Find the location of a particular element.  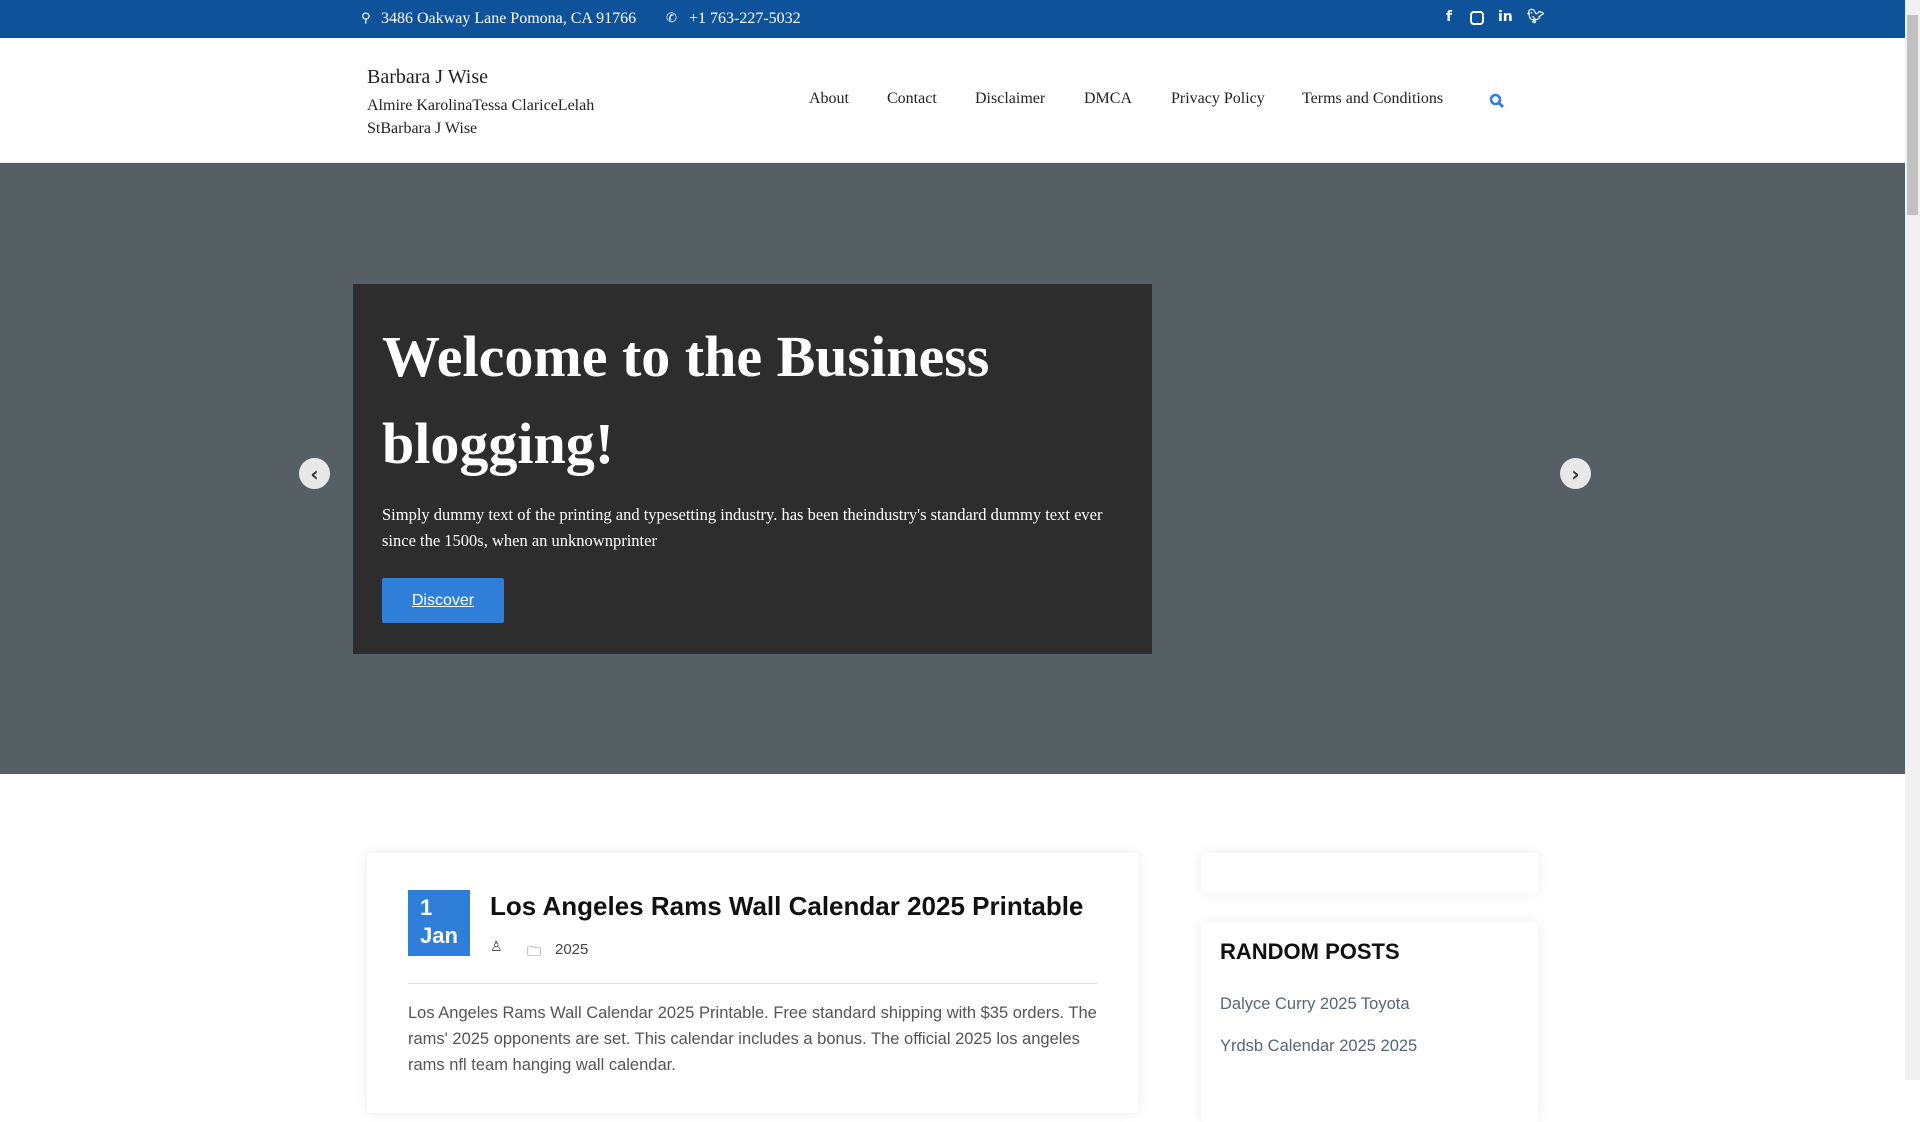

nav-disclaimer: Disclaimer is located at coordinates (1010, 99).